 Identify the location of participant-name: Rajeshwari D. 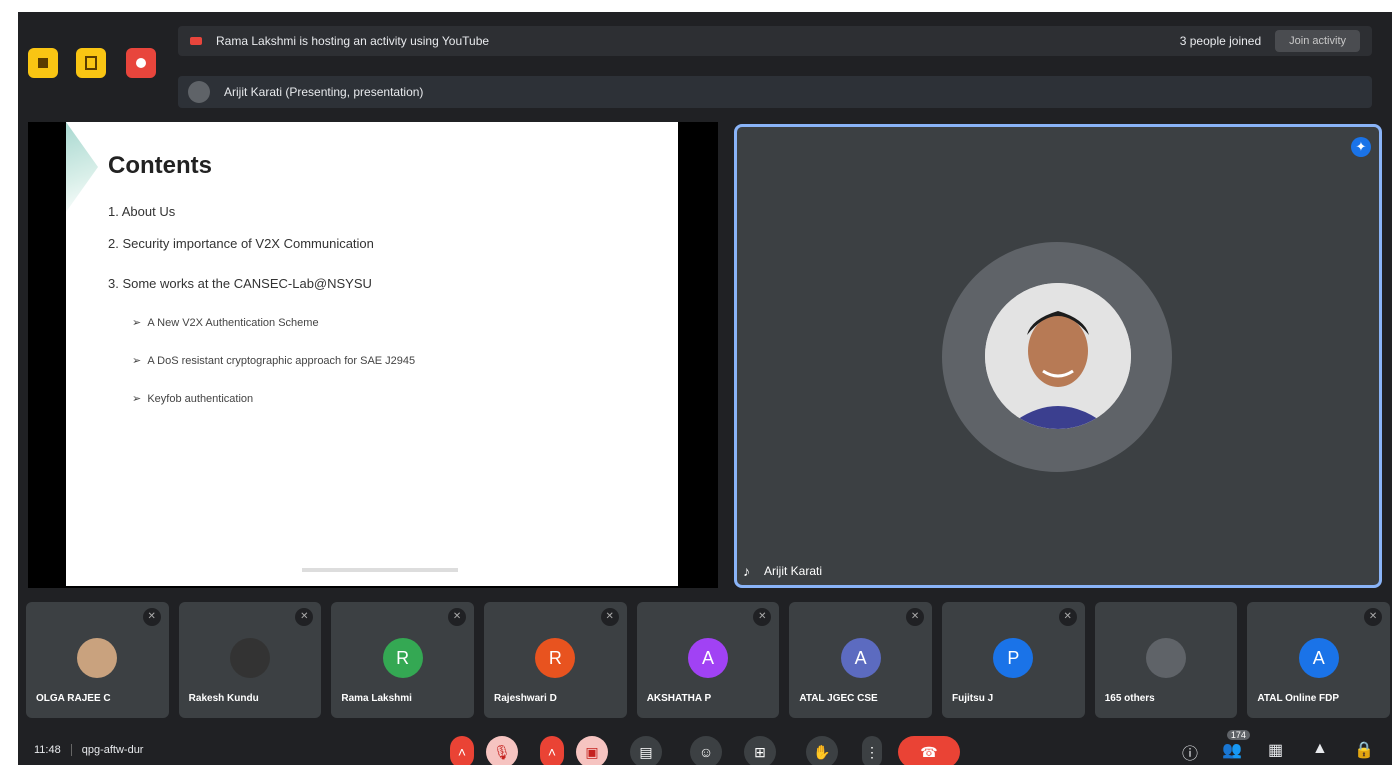
(525, 698).